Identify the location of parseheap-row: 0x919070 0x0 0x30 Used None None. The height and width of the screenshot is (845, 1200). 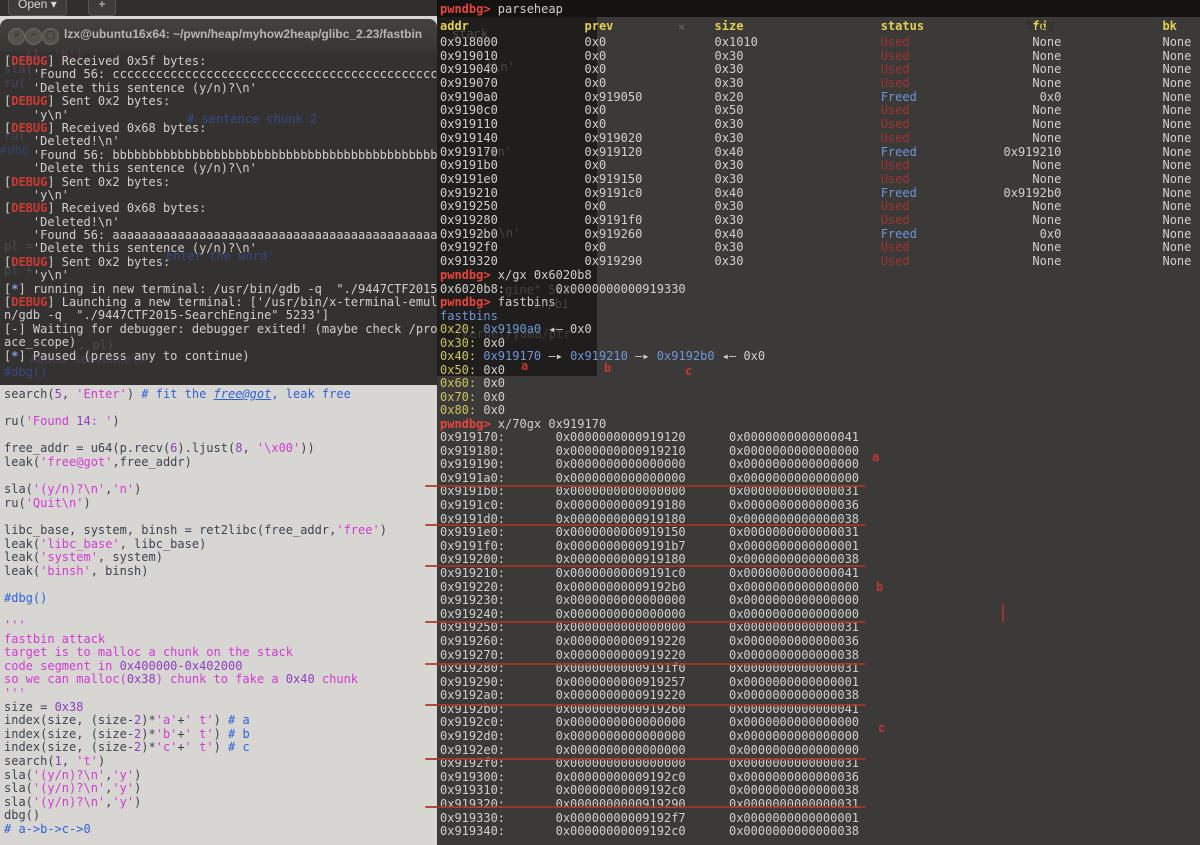
(816, 83).